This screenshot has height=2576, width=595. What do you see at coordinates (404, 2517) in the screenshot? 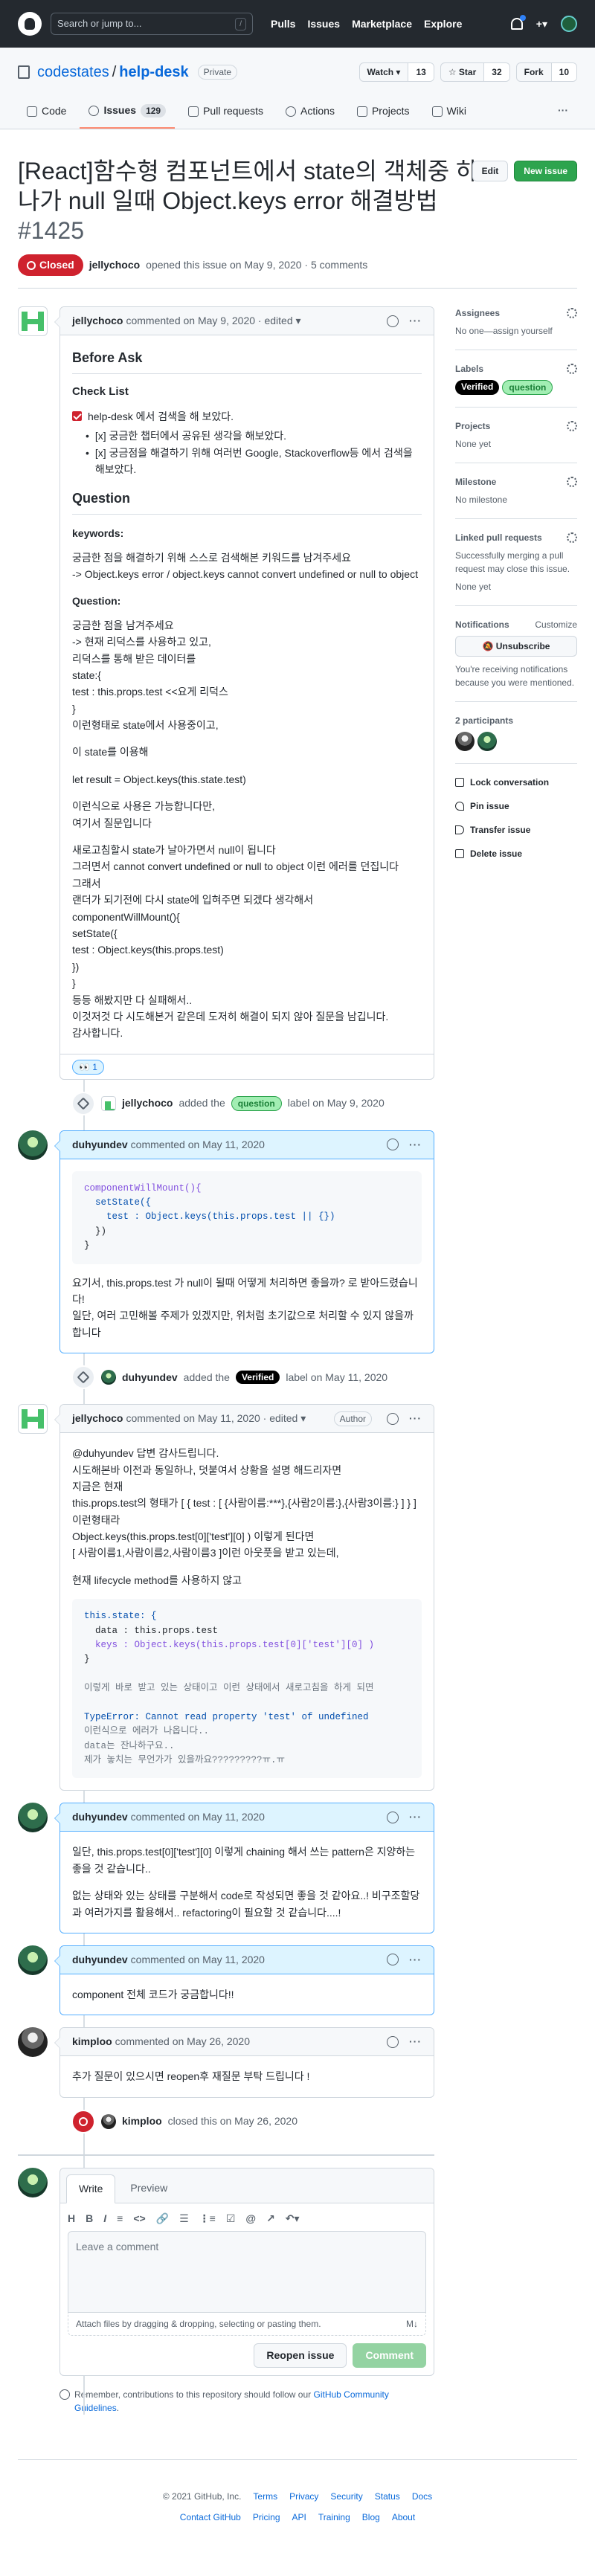
I see `footer-link-about: About` at bounding box center [404, 2517].